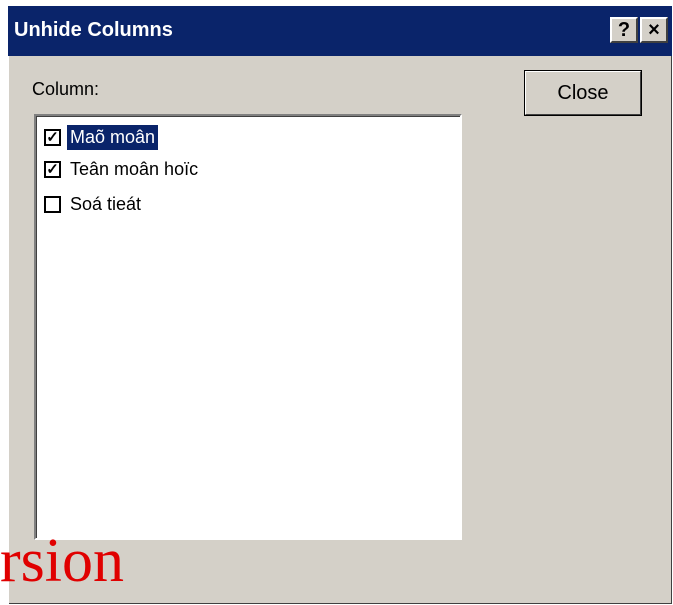 The image size is (673, 605). What do you see at coordinates (624, 30) in the screenshot?
I see `help-button: ?` at bounding box center [624, 30].